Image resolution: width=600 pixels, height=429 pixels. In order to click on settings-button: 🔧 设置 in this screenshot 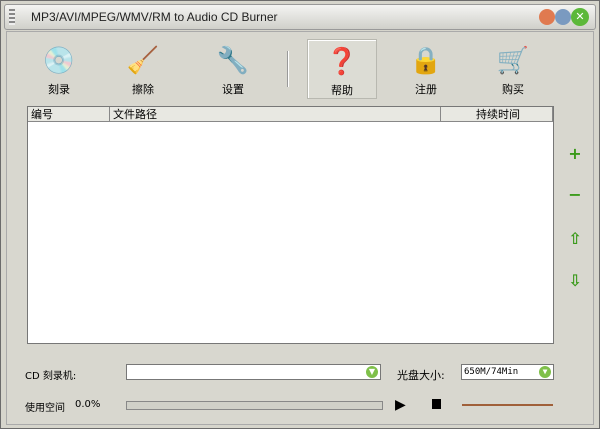, I will do `click(233, 68)`.